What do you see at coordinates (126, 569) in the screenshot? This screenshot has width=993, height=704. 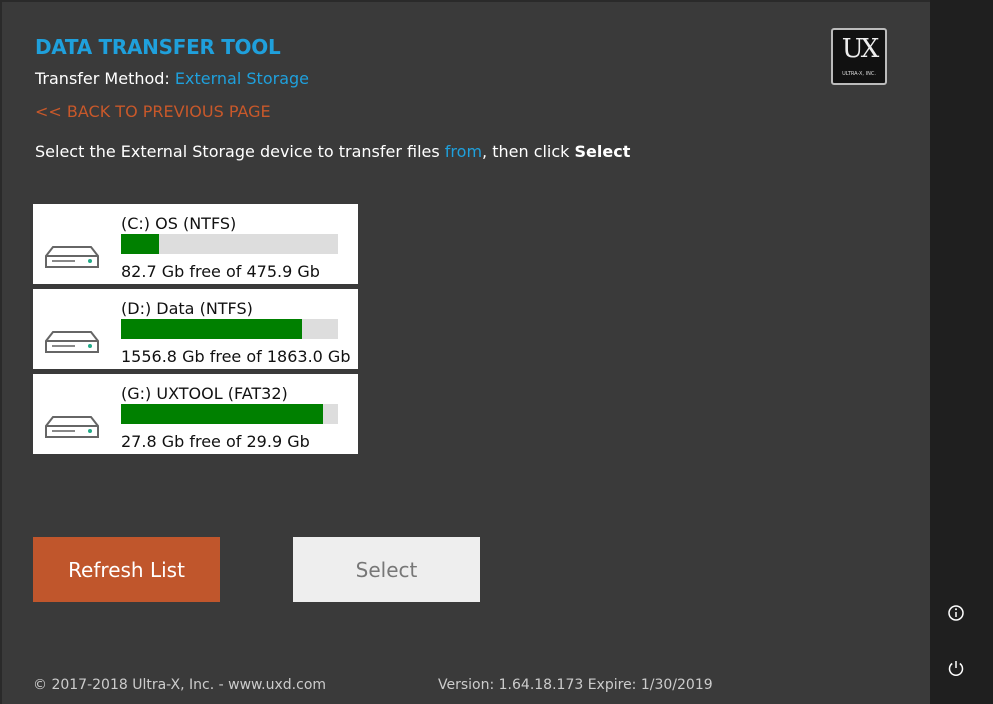 I see `refresh-list-button: Refresh List` at bounding box center [126, 569].